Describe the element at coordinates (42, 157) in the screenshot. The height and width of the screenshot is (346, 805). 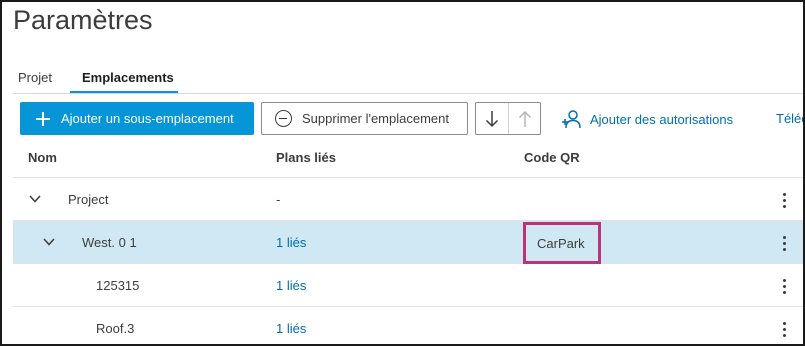
I see `column-header-name: Nom` at that location.